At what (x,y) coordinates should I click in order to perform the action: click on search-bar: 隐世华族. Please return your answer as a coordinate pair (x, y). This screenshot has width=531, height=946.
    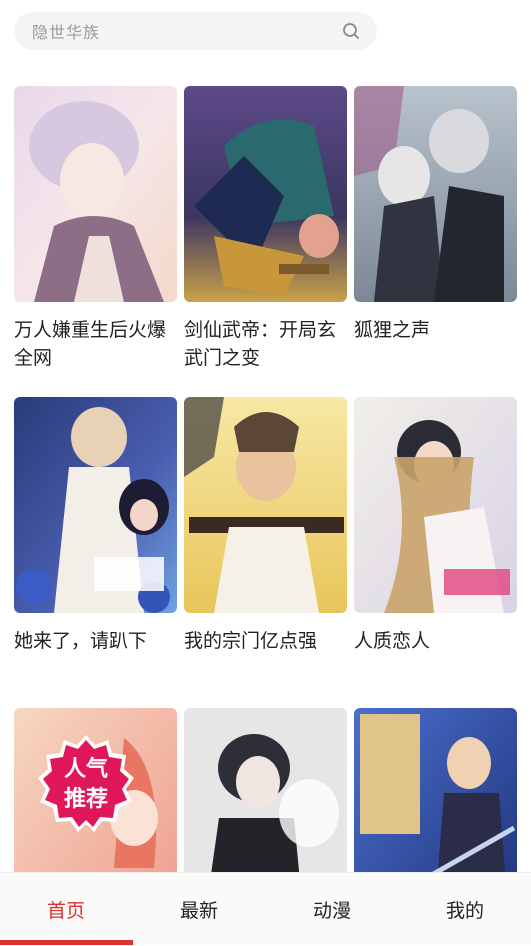
    Looking at the image, I should click on (195, 31).